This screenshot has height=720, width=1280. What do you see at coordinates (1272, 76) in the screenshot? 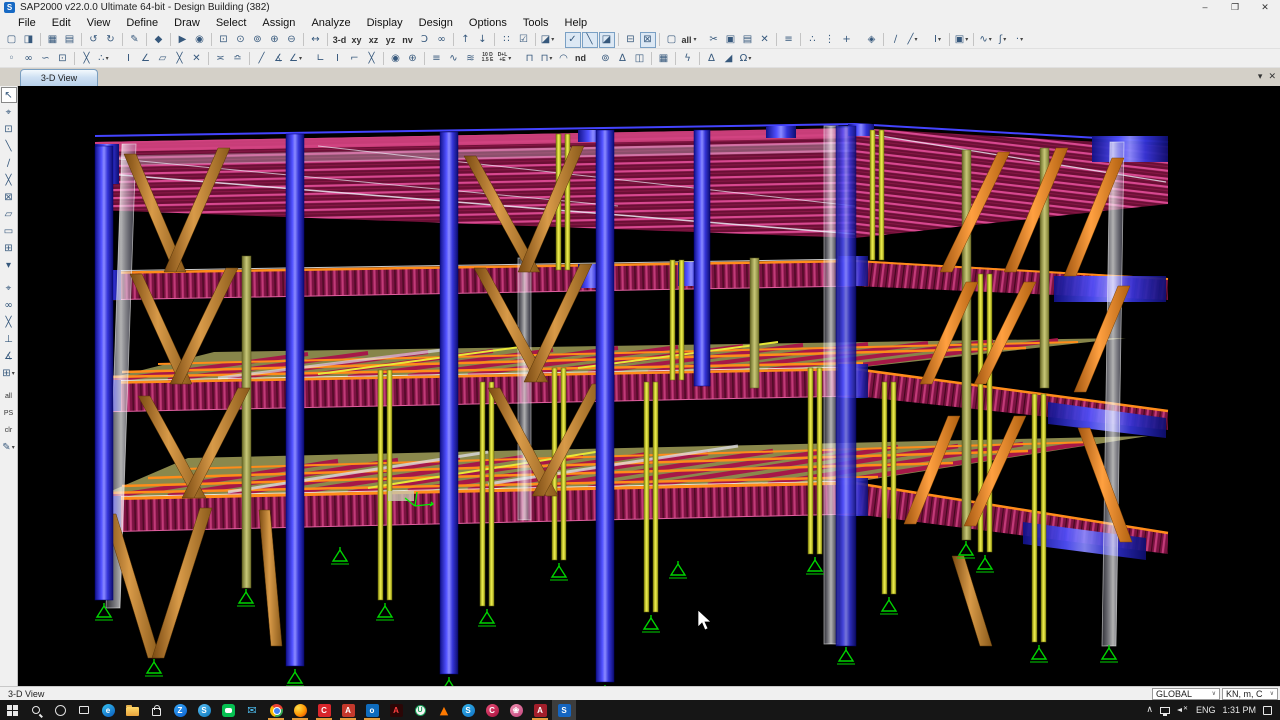
I see `tab-close-icon: ✕` at bounding box center [1272, 76].